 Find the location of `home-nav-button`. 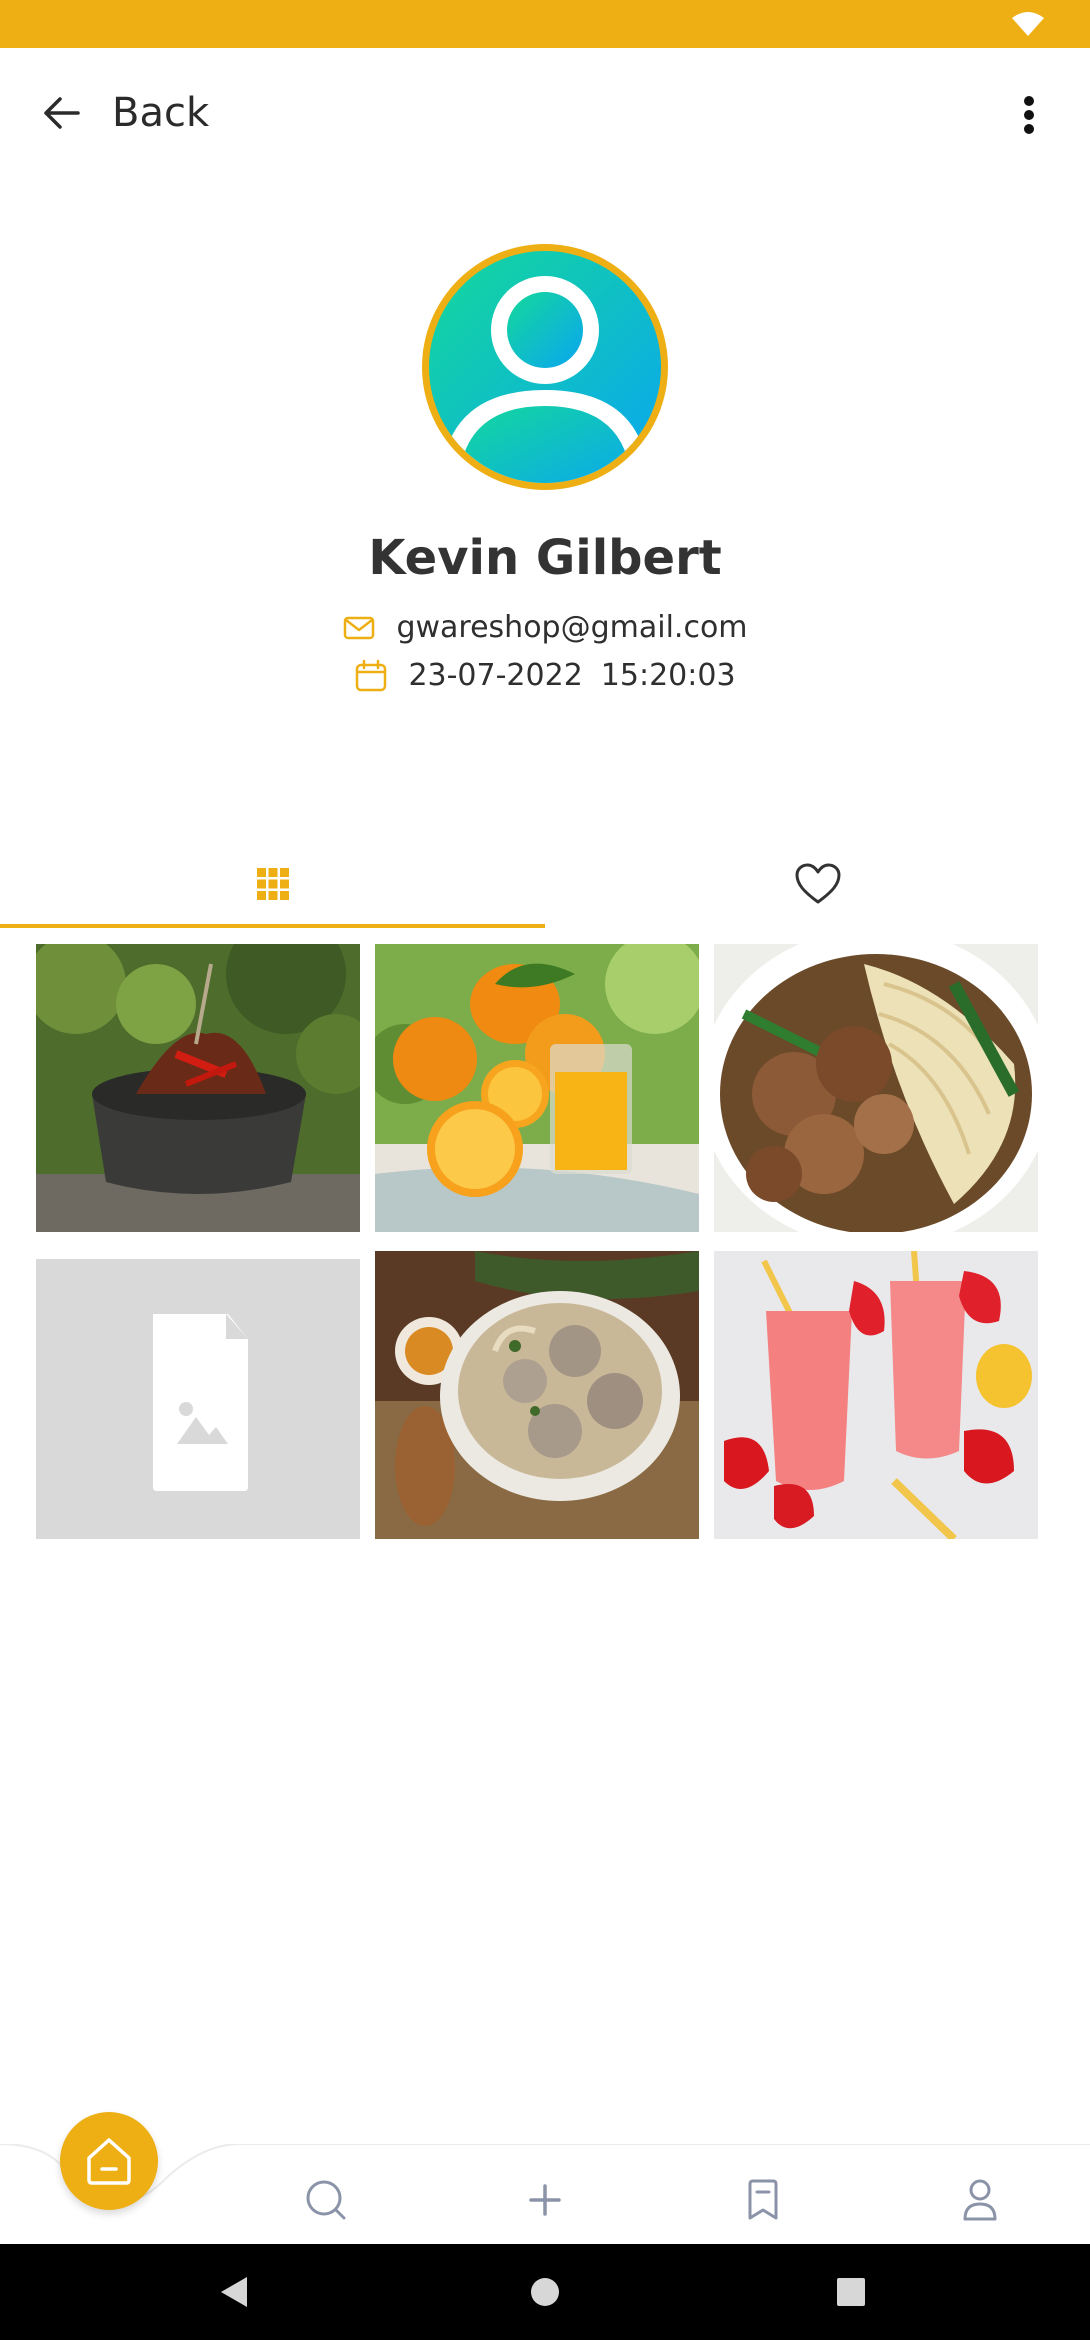

home-nav-button is located at coordinates (109, 2161).